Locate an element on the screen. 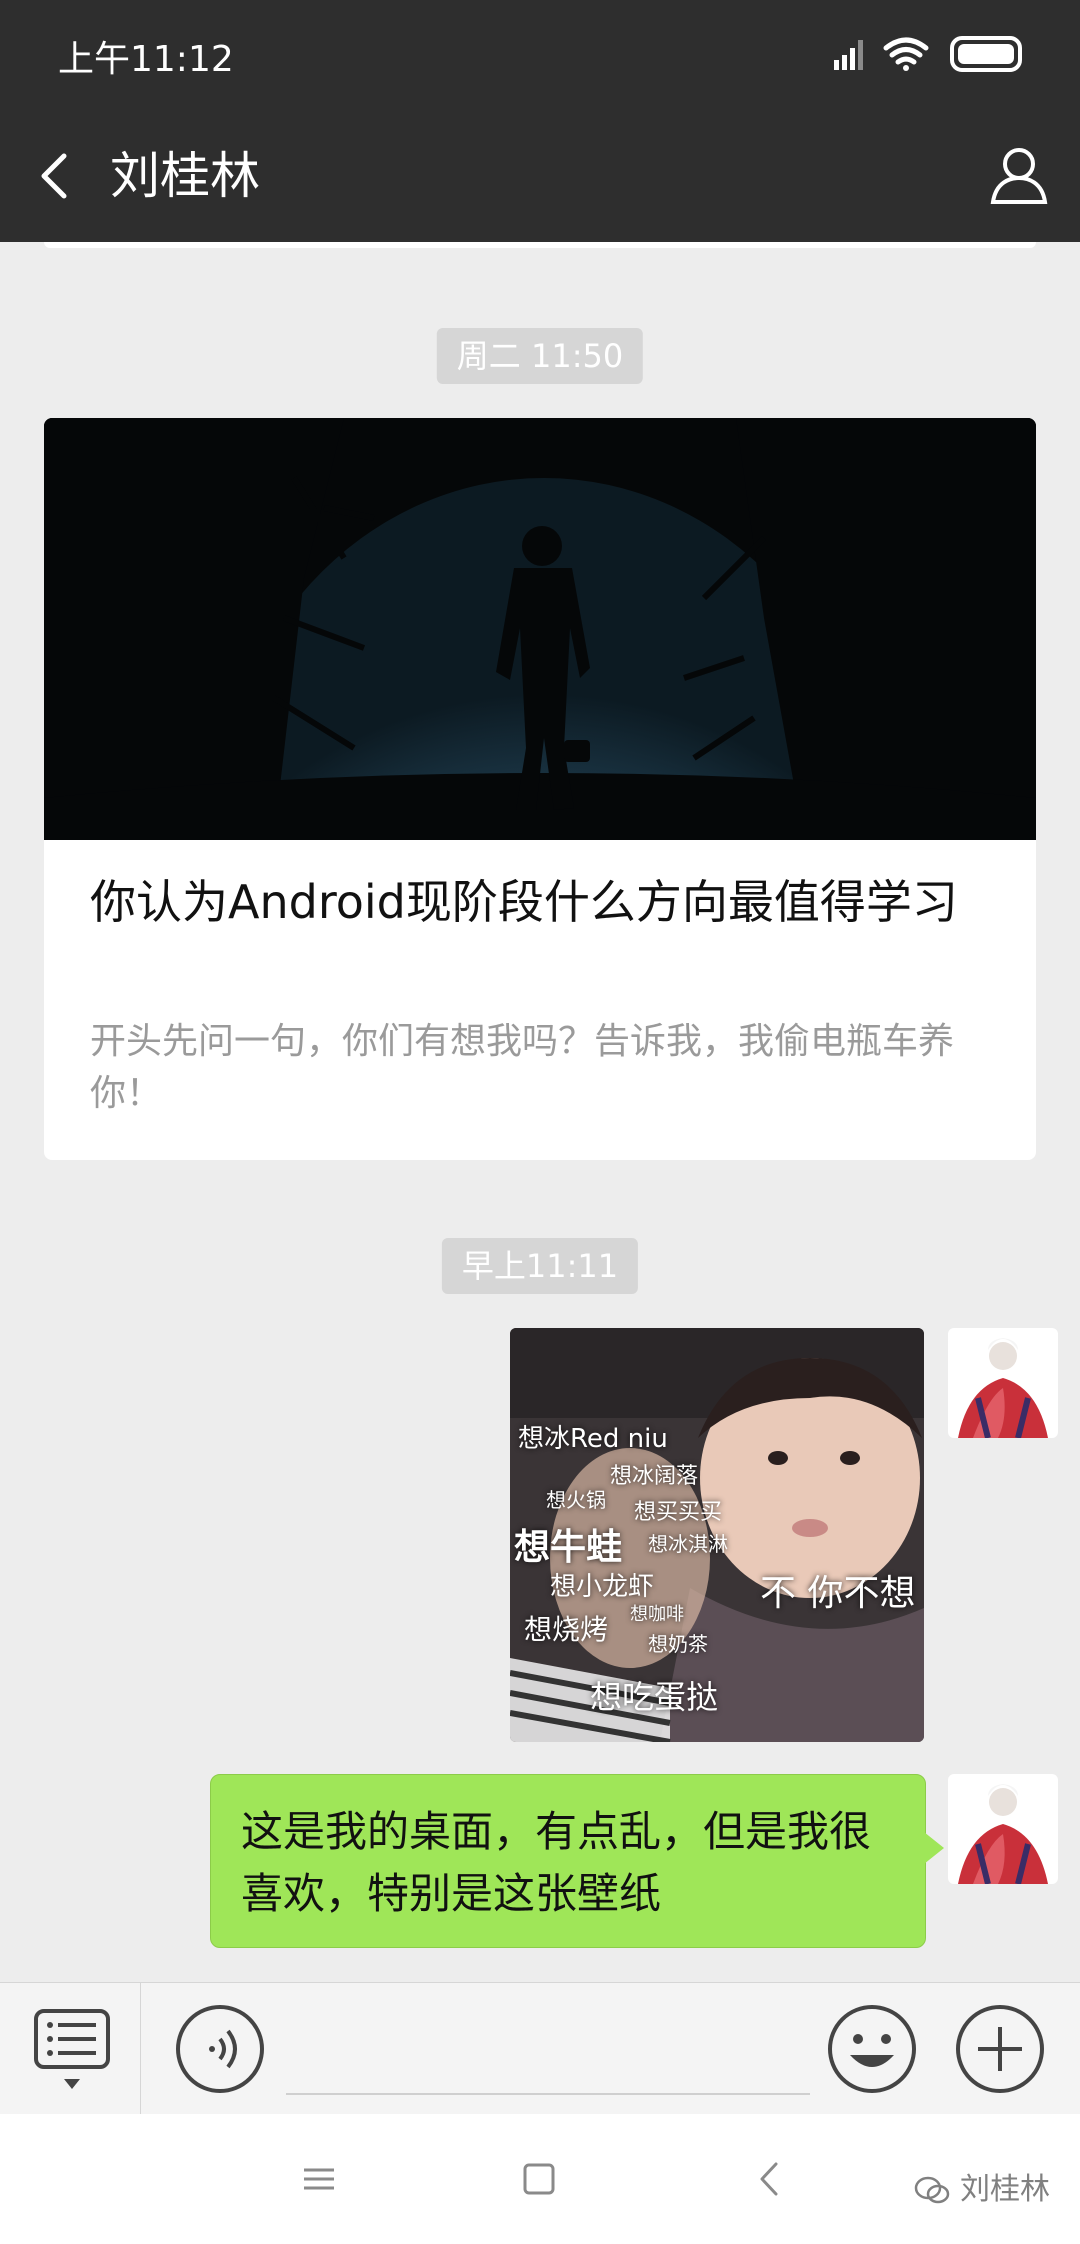 Image resolution: width=1080 pixels, height=2244 pixels. menu-button is located at coordinates (72, 2051).